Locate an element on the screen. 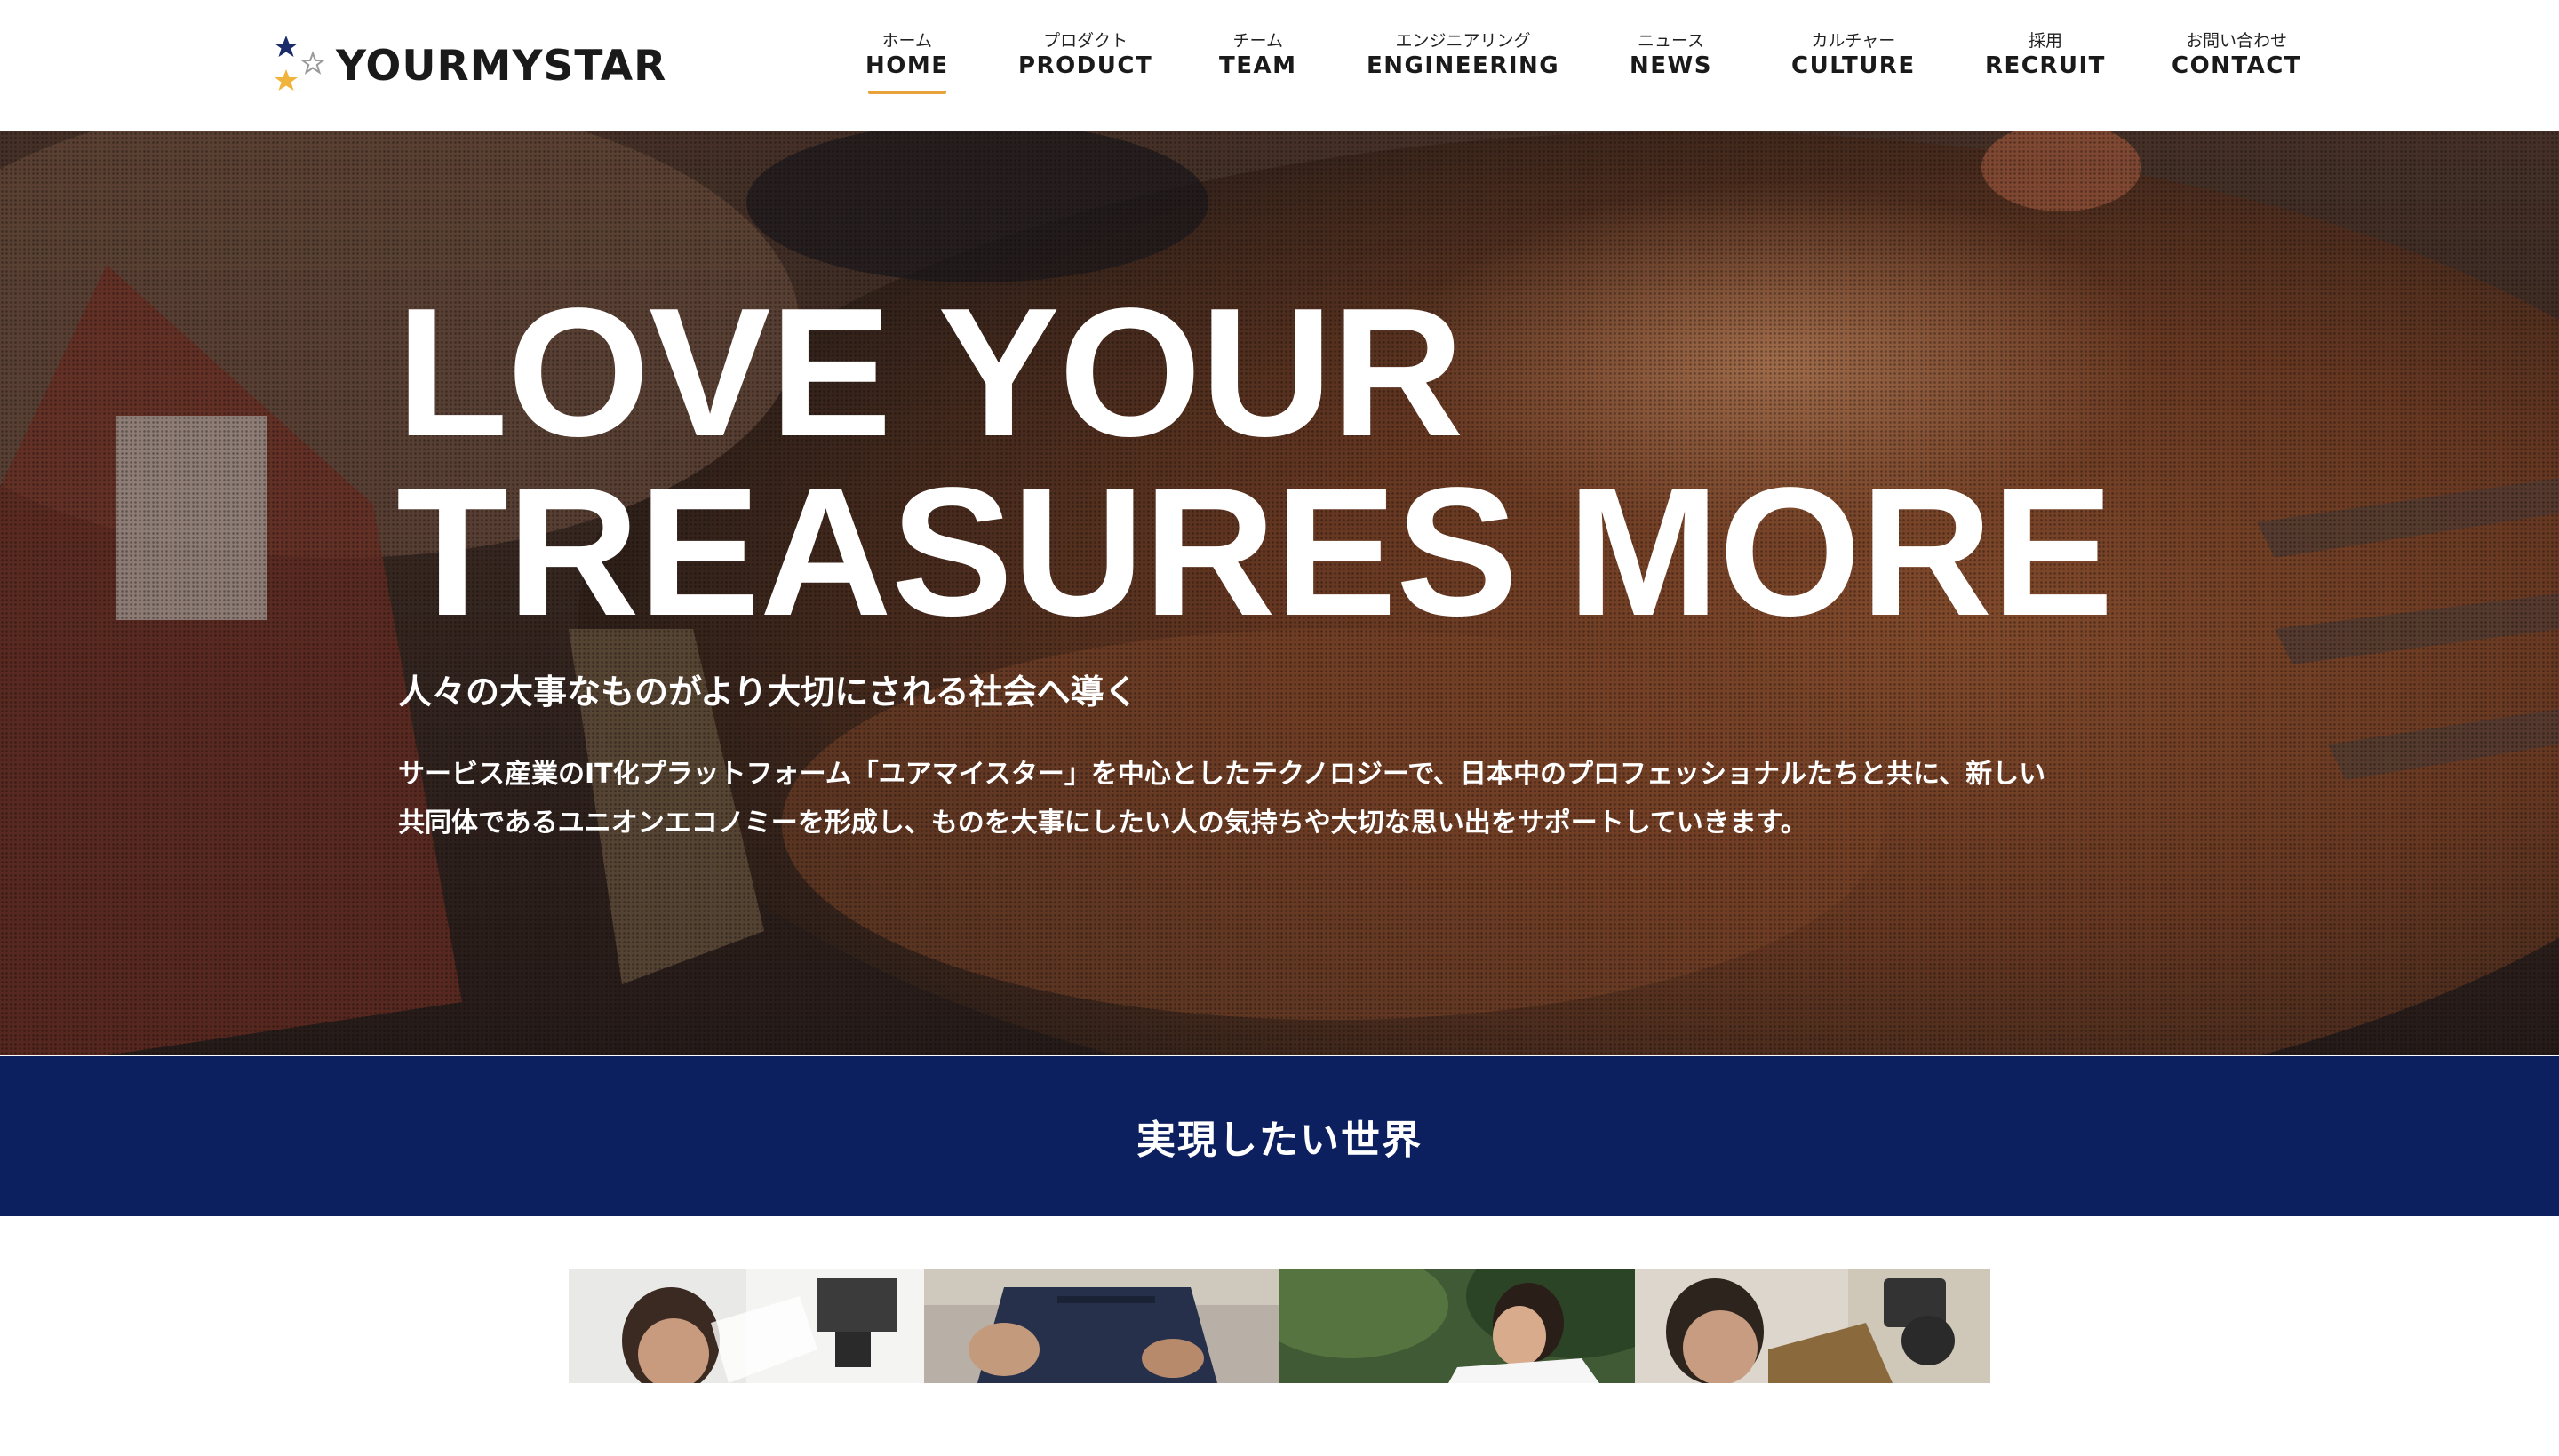 The height and width of the screenshot is (1456, 2559). section-title: 実現したい世界 is located at coordinates (1279, 1140).